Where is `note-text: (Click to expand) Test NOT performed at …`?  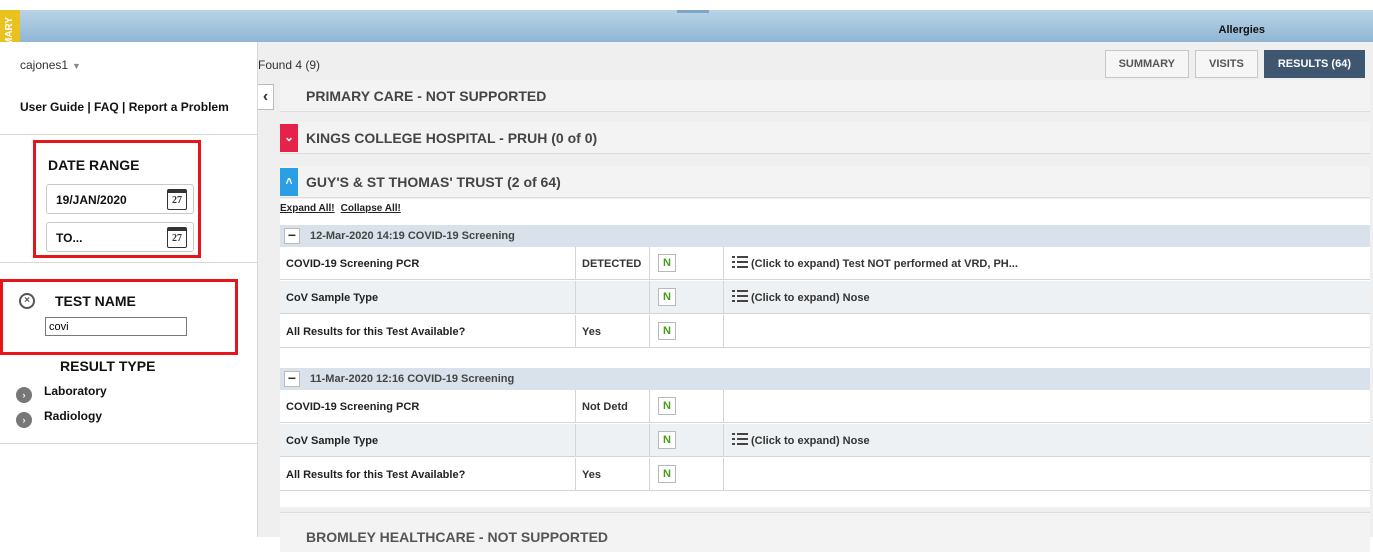
note-text: (Click to expand) Test NOT performed at … is located at coordinates (884, 264).